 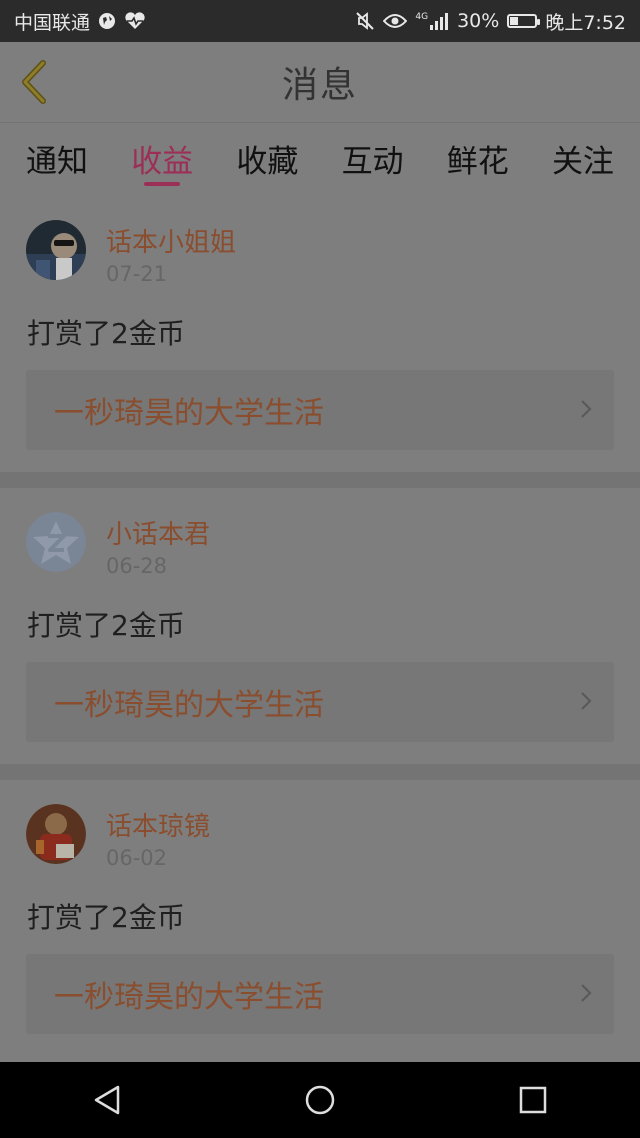 I want to click on system-nav-bar, so click(x=320, y=1100).